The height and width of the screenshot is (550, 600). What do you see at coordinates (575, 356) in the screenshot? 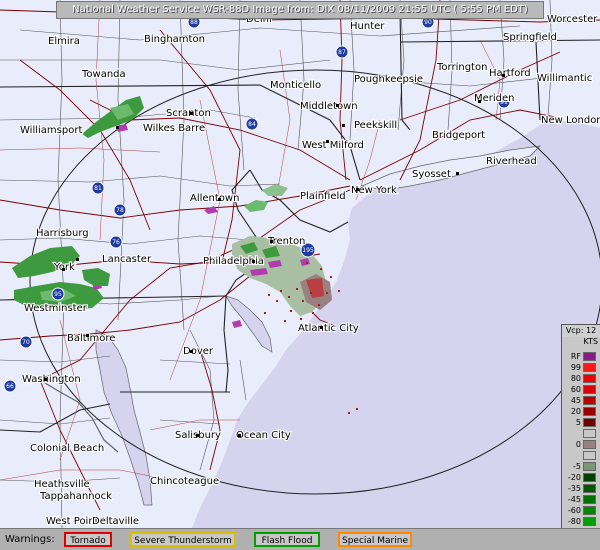
I see `legend-row-label: RF` at bounding box center [575, 356].